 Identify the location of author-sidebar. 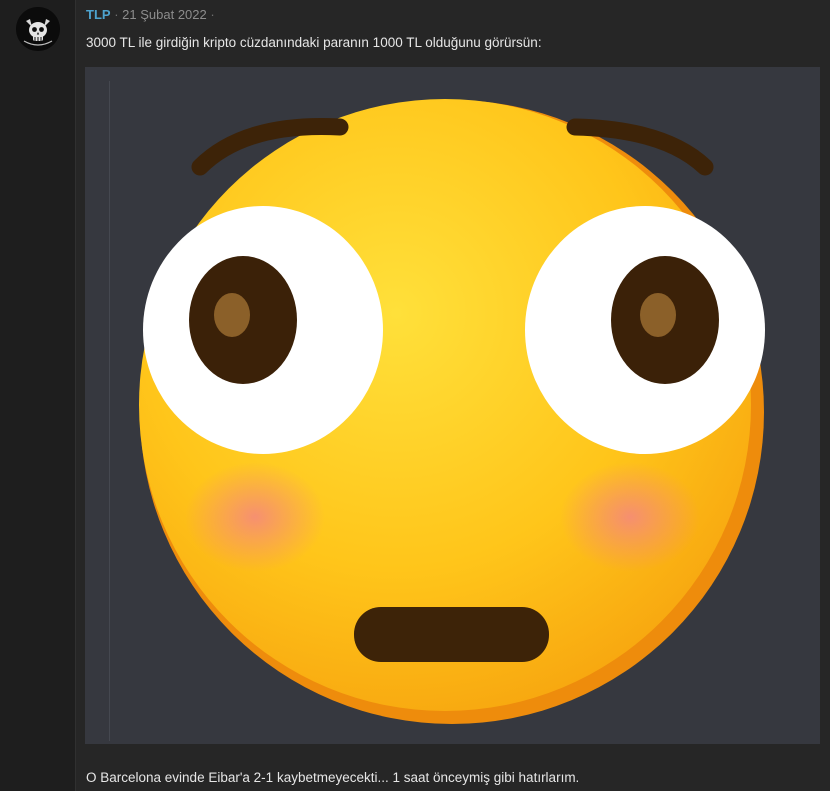
(38, 395).